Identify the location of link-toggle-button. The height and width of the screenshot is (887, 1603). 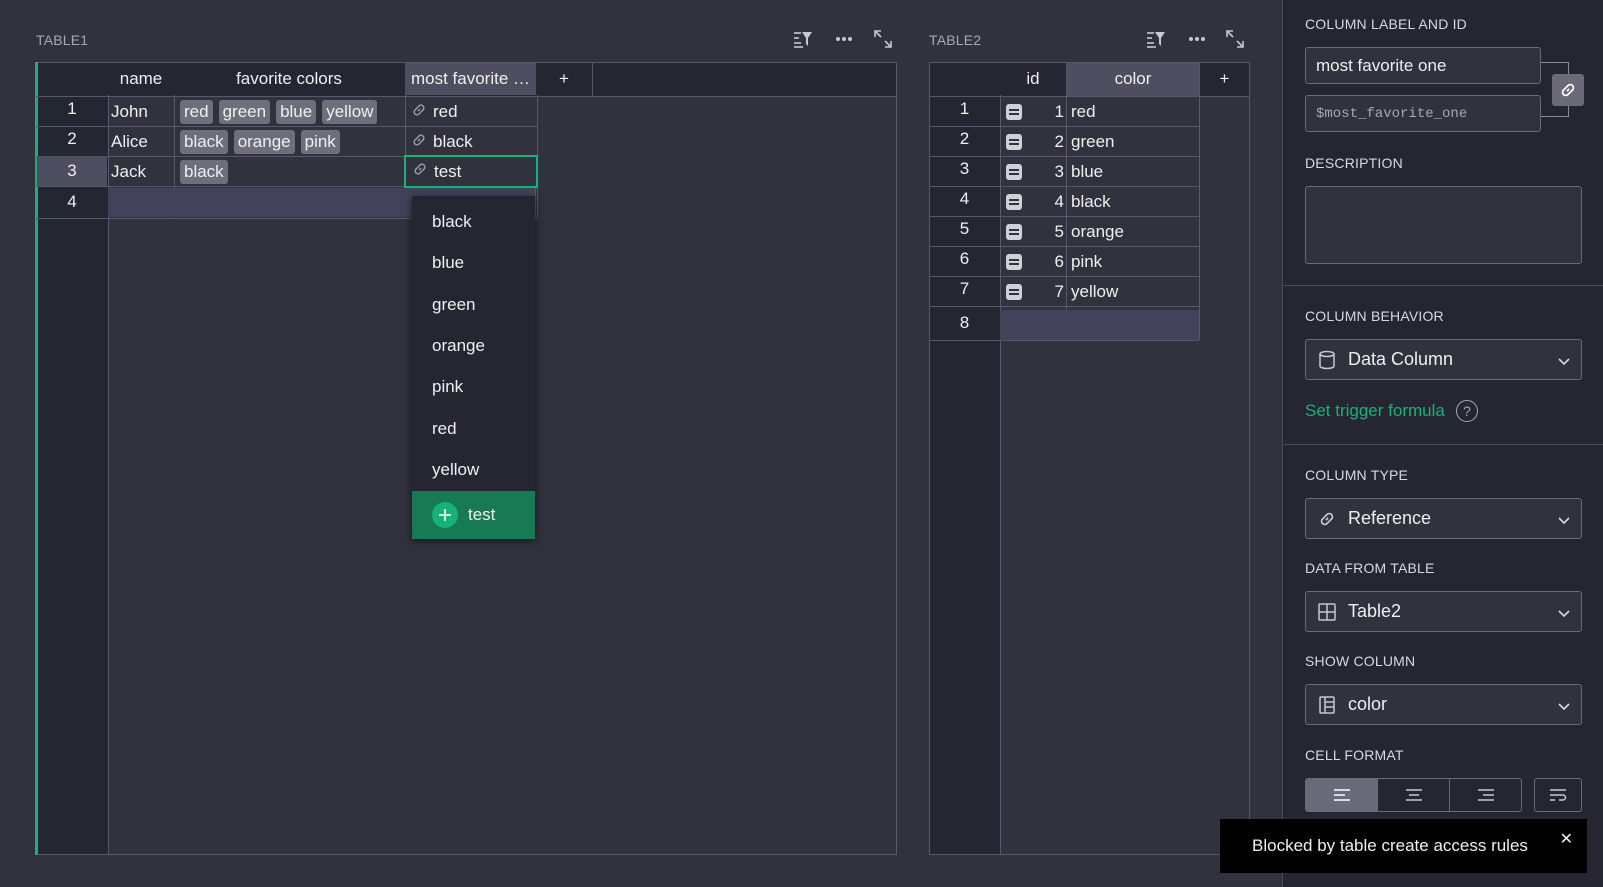
(1568, 90).